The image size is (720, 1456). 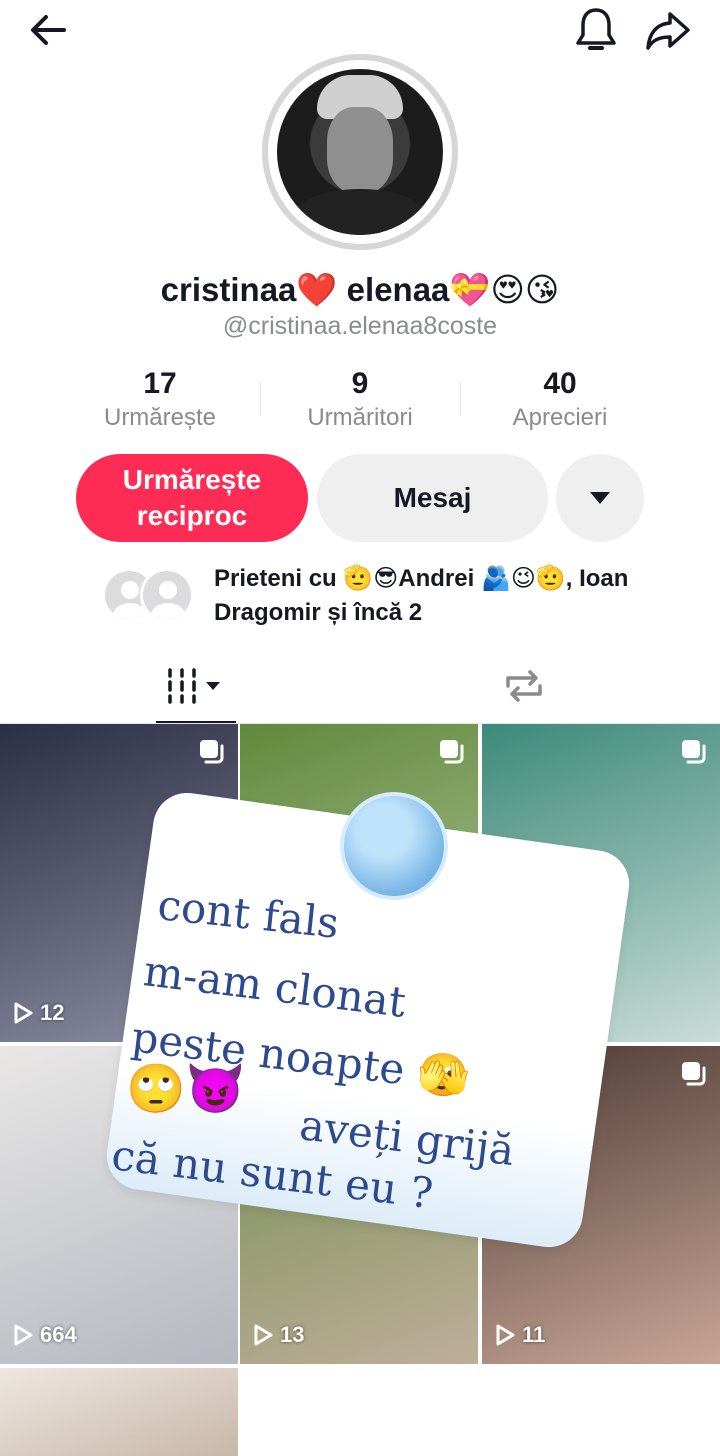 What do you see at coordinates (160, 402) in the screenshot?
I see `stat-following: 17 Urmărește` at bounding box center [160, 402].